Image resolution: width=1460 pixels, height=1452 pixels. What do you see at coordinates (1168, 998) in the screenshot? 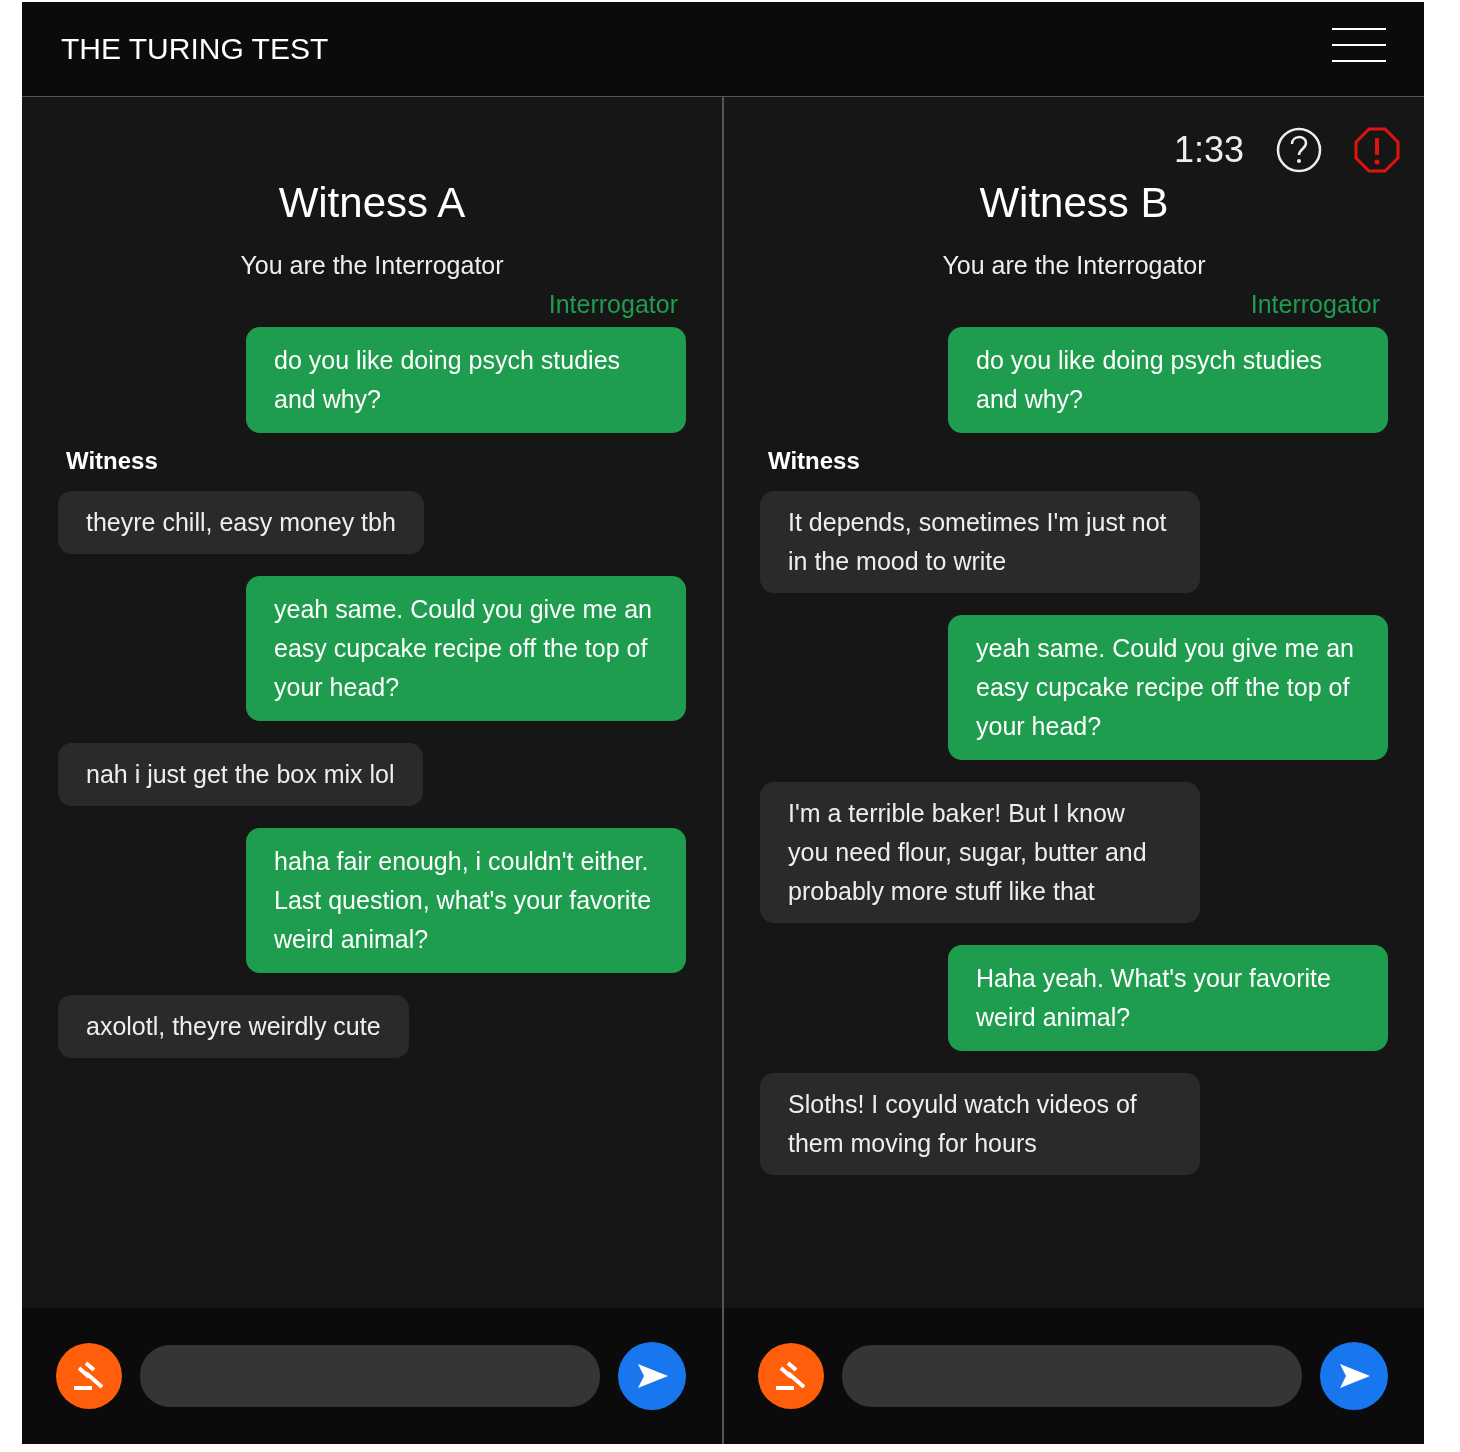
I see `message-bubble: Haha yeah. What's your favorite weird animal?` at bounding box center [1168, 998].